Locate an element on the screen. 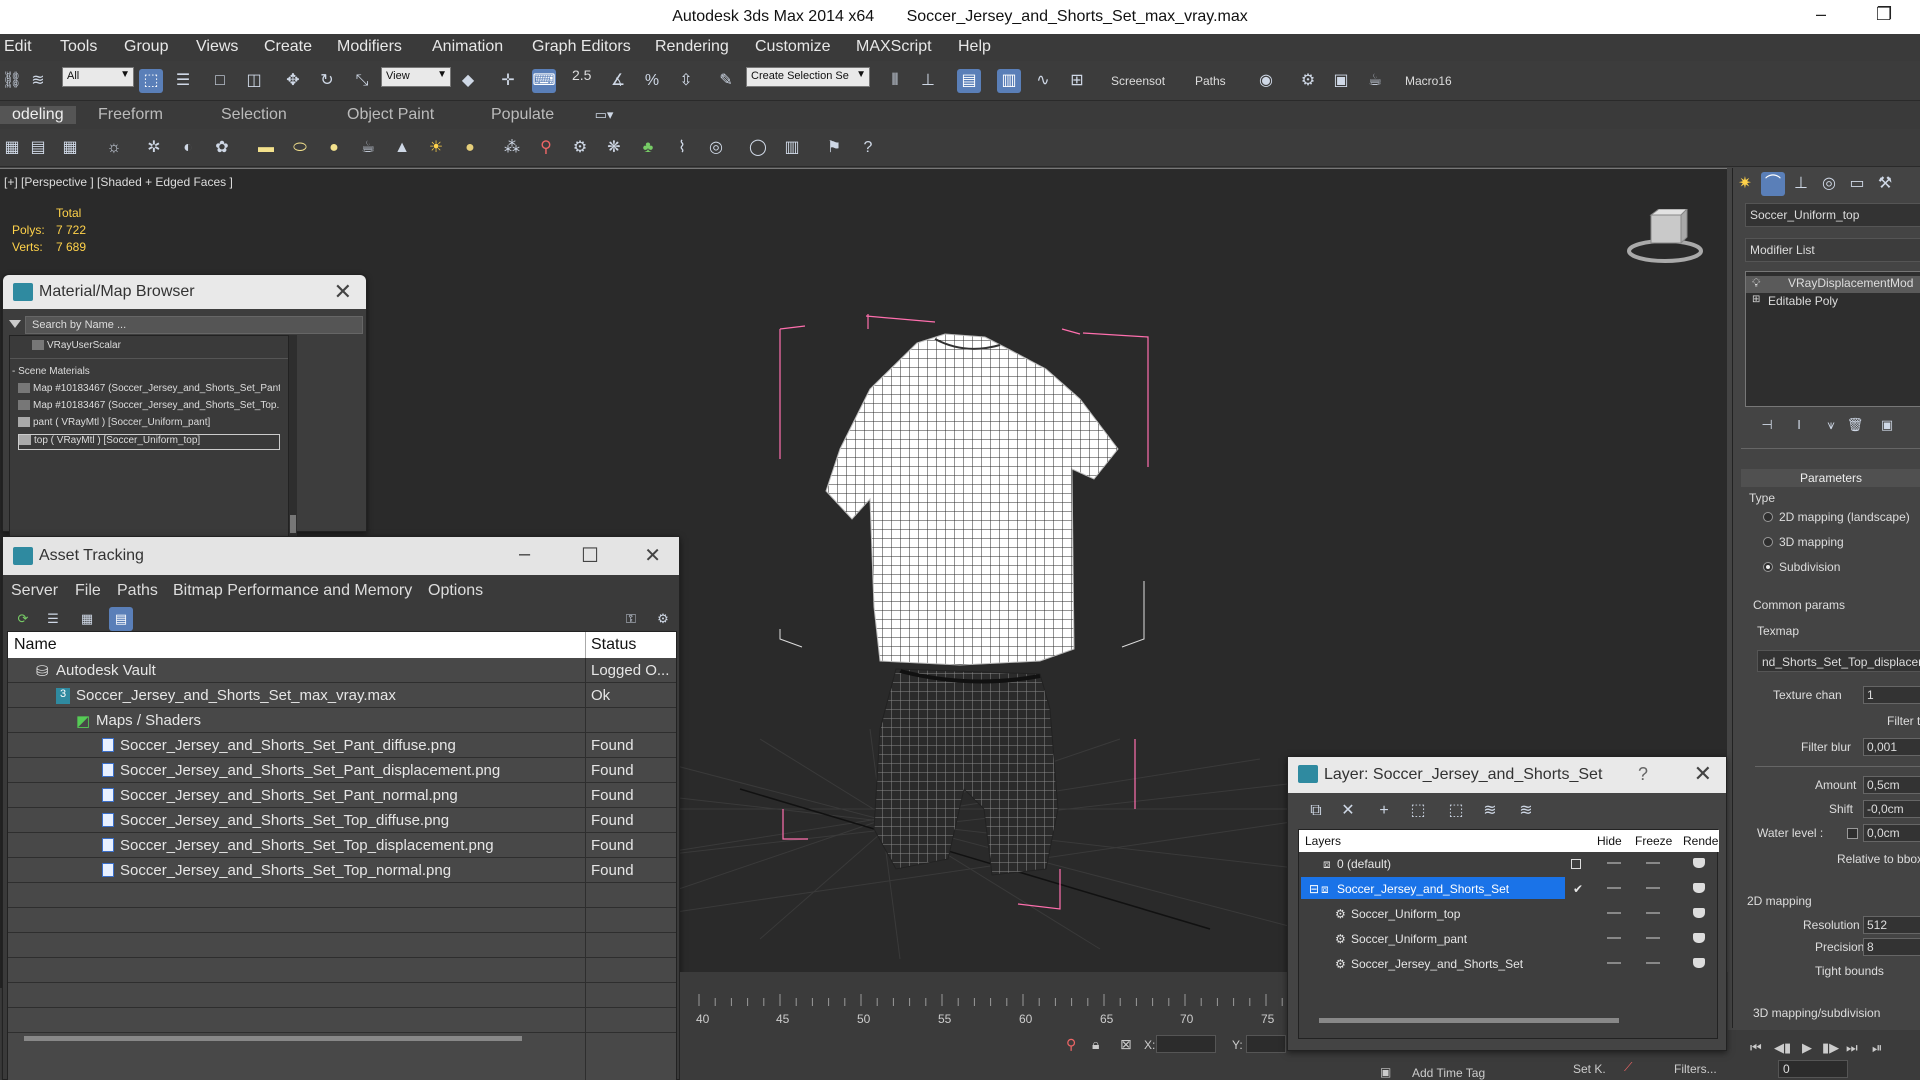  add-time-tag-button: Add Time Tag is located at coordinates (1448, 1073).